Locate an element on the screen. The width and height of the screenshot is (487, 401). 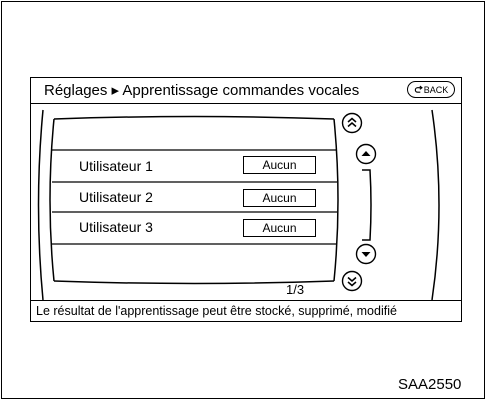
user-1-value-button: Aucun is located at coordinates (279, 165).